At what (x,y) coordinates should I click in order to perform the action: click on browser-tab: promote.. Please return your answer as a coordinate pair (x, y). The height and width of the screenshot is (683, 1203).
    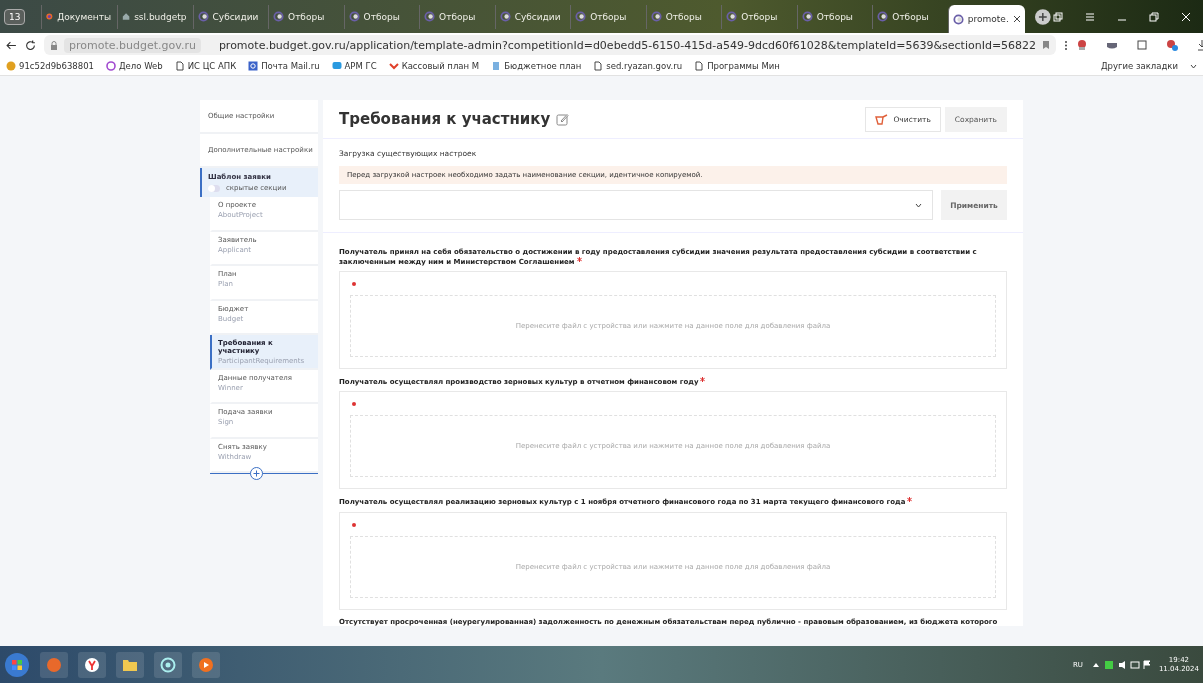
    Looking at the image, I should click on (986, 19).